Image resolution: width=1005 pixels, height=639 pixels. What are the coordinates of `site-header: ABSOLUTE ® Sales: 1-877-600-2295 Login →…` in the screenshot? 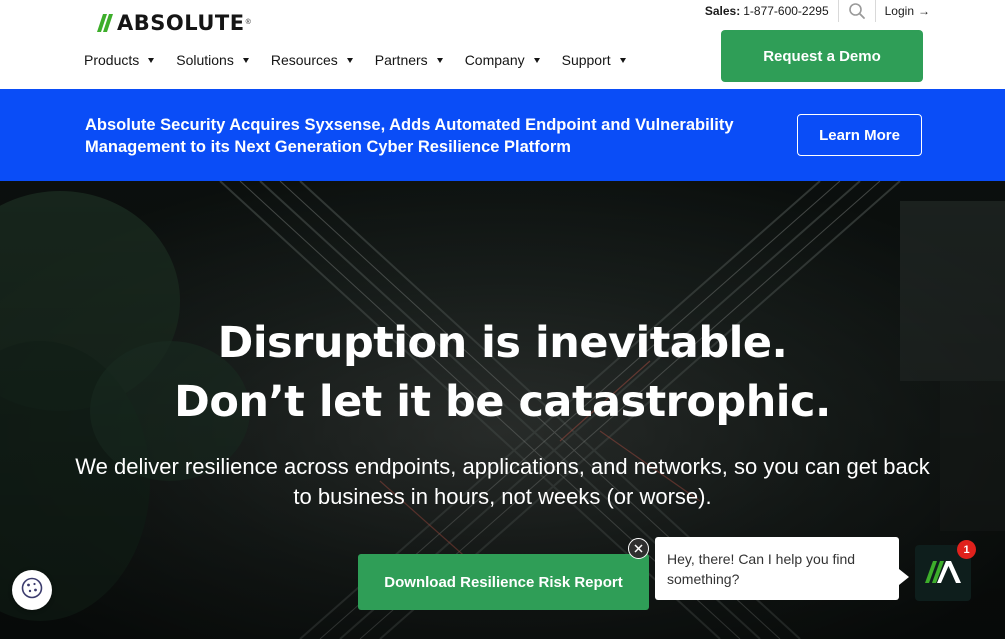 It's located at (502, 44).